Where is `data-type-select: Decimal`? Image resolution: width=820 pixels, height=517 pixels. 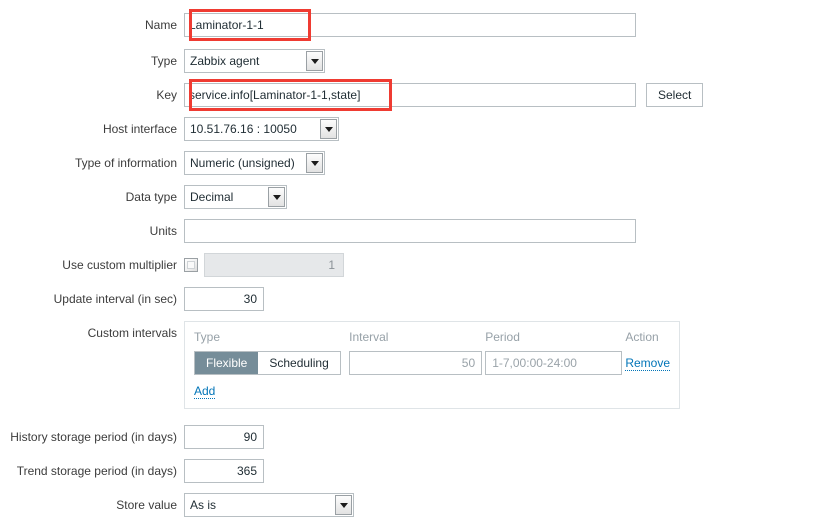
data-type-select: Decimal is located at coordinates (235, 197).